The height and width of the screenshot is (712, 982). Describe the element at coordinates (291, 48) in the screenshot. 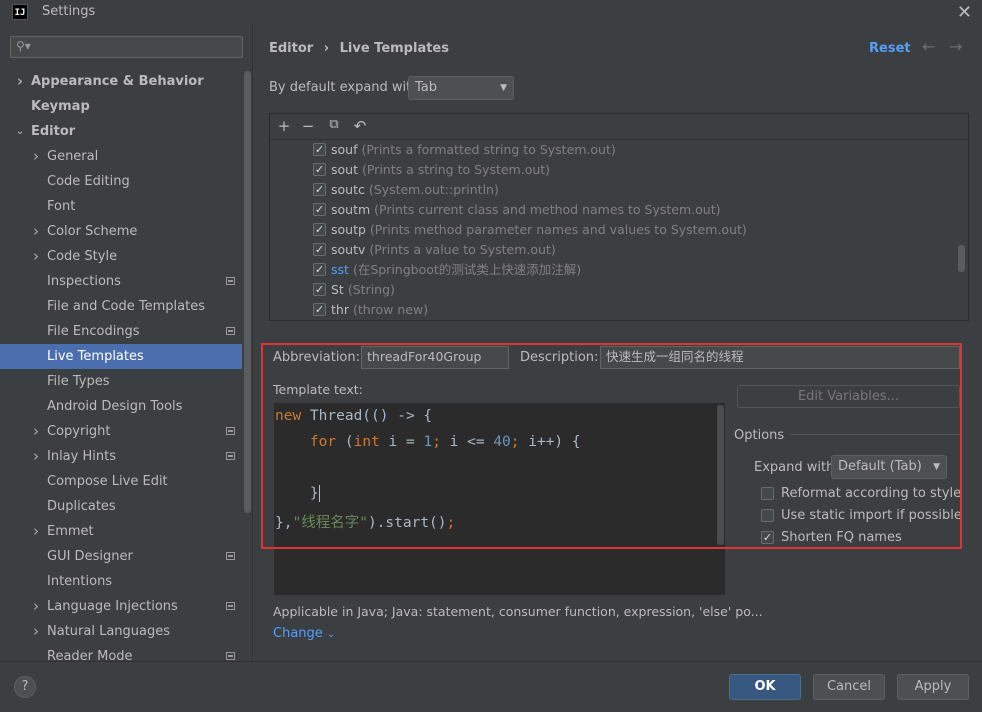

I see `breadcrumb-editor: Editor` at that location.